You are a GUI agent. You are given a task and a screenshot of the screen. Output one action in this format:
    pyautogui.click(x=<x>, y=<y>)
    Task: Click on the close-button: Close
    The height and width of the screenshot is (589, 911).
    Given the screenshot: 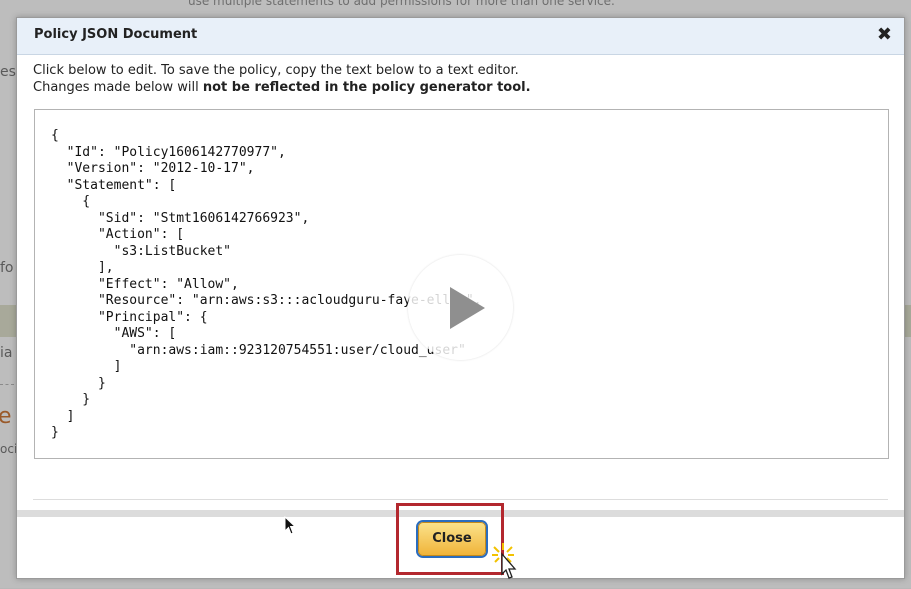 What is the action you would take?
    pyautogui.click(x=452, y=539)
    